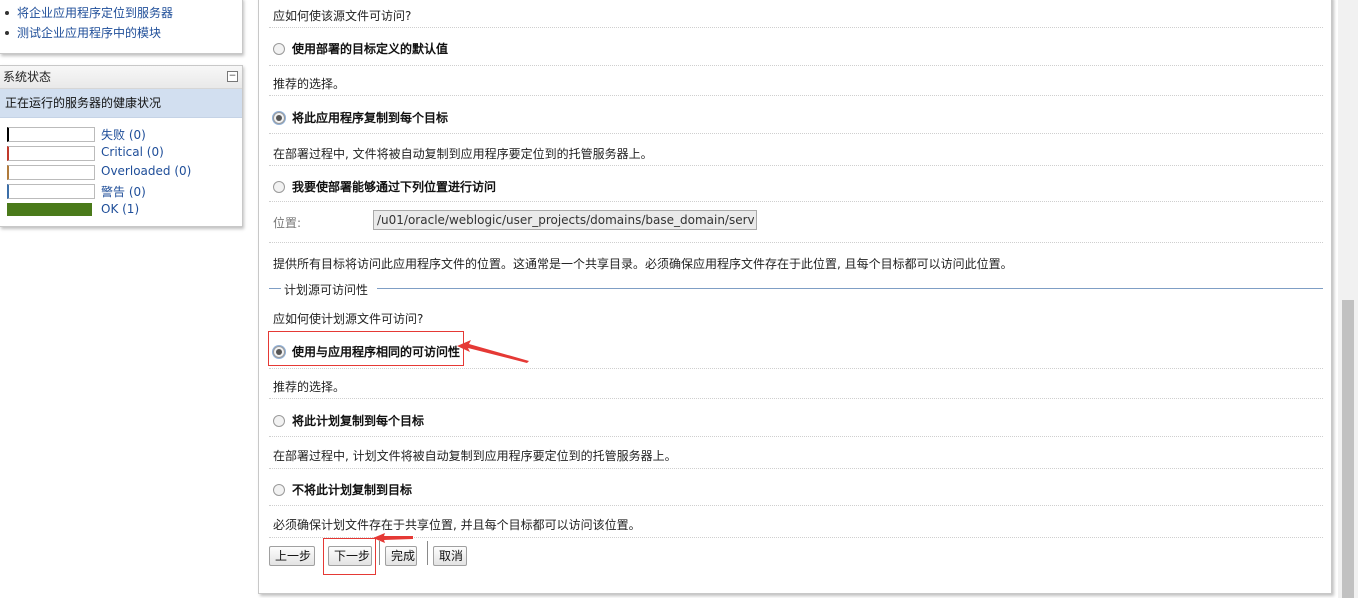 The height and width of the screenshot is (598, 1358). I want to click on related-tasks-panel: 将企业应用程序定位到服务器 测试企业应用程序中的模块, so click(121, 27).